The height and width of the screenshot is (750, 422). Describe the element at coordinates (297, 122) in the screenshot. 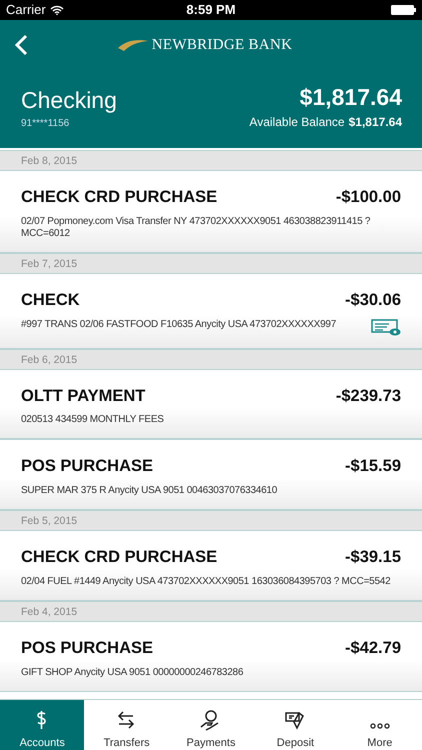

I see `available-balance-label: Available Balance` at that location.